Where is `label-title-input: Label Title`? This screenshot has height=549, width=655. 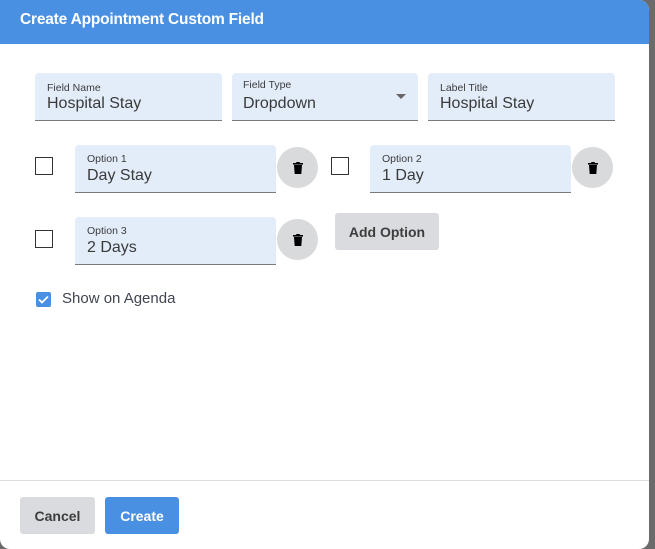
label-title-input: Label Title is located at coordinates (521, 97).